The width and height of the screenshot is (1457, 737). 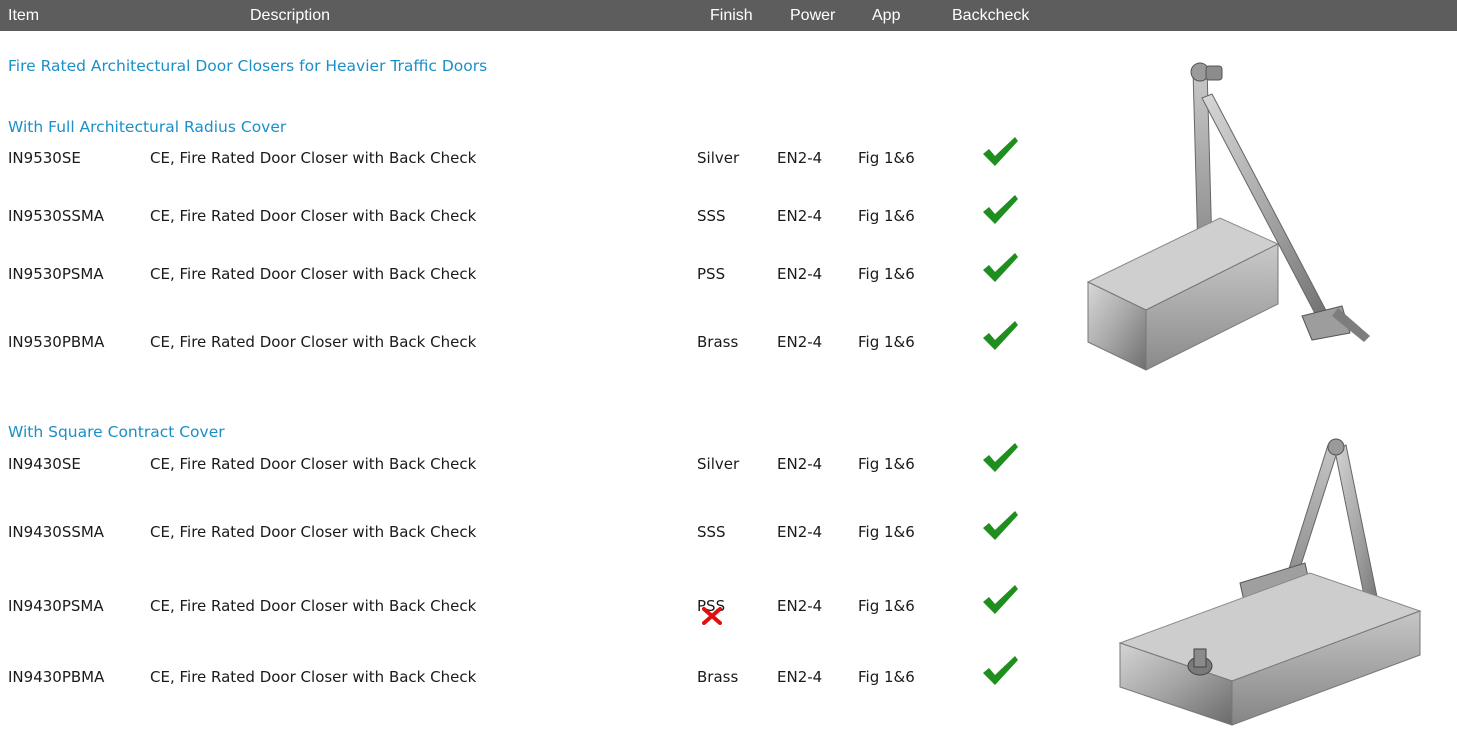 What do you see at coordinates (44, 464) in the screenshot?
I see `item-code: IN9430SE` at bounding box center [44, 464].